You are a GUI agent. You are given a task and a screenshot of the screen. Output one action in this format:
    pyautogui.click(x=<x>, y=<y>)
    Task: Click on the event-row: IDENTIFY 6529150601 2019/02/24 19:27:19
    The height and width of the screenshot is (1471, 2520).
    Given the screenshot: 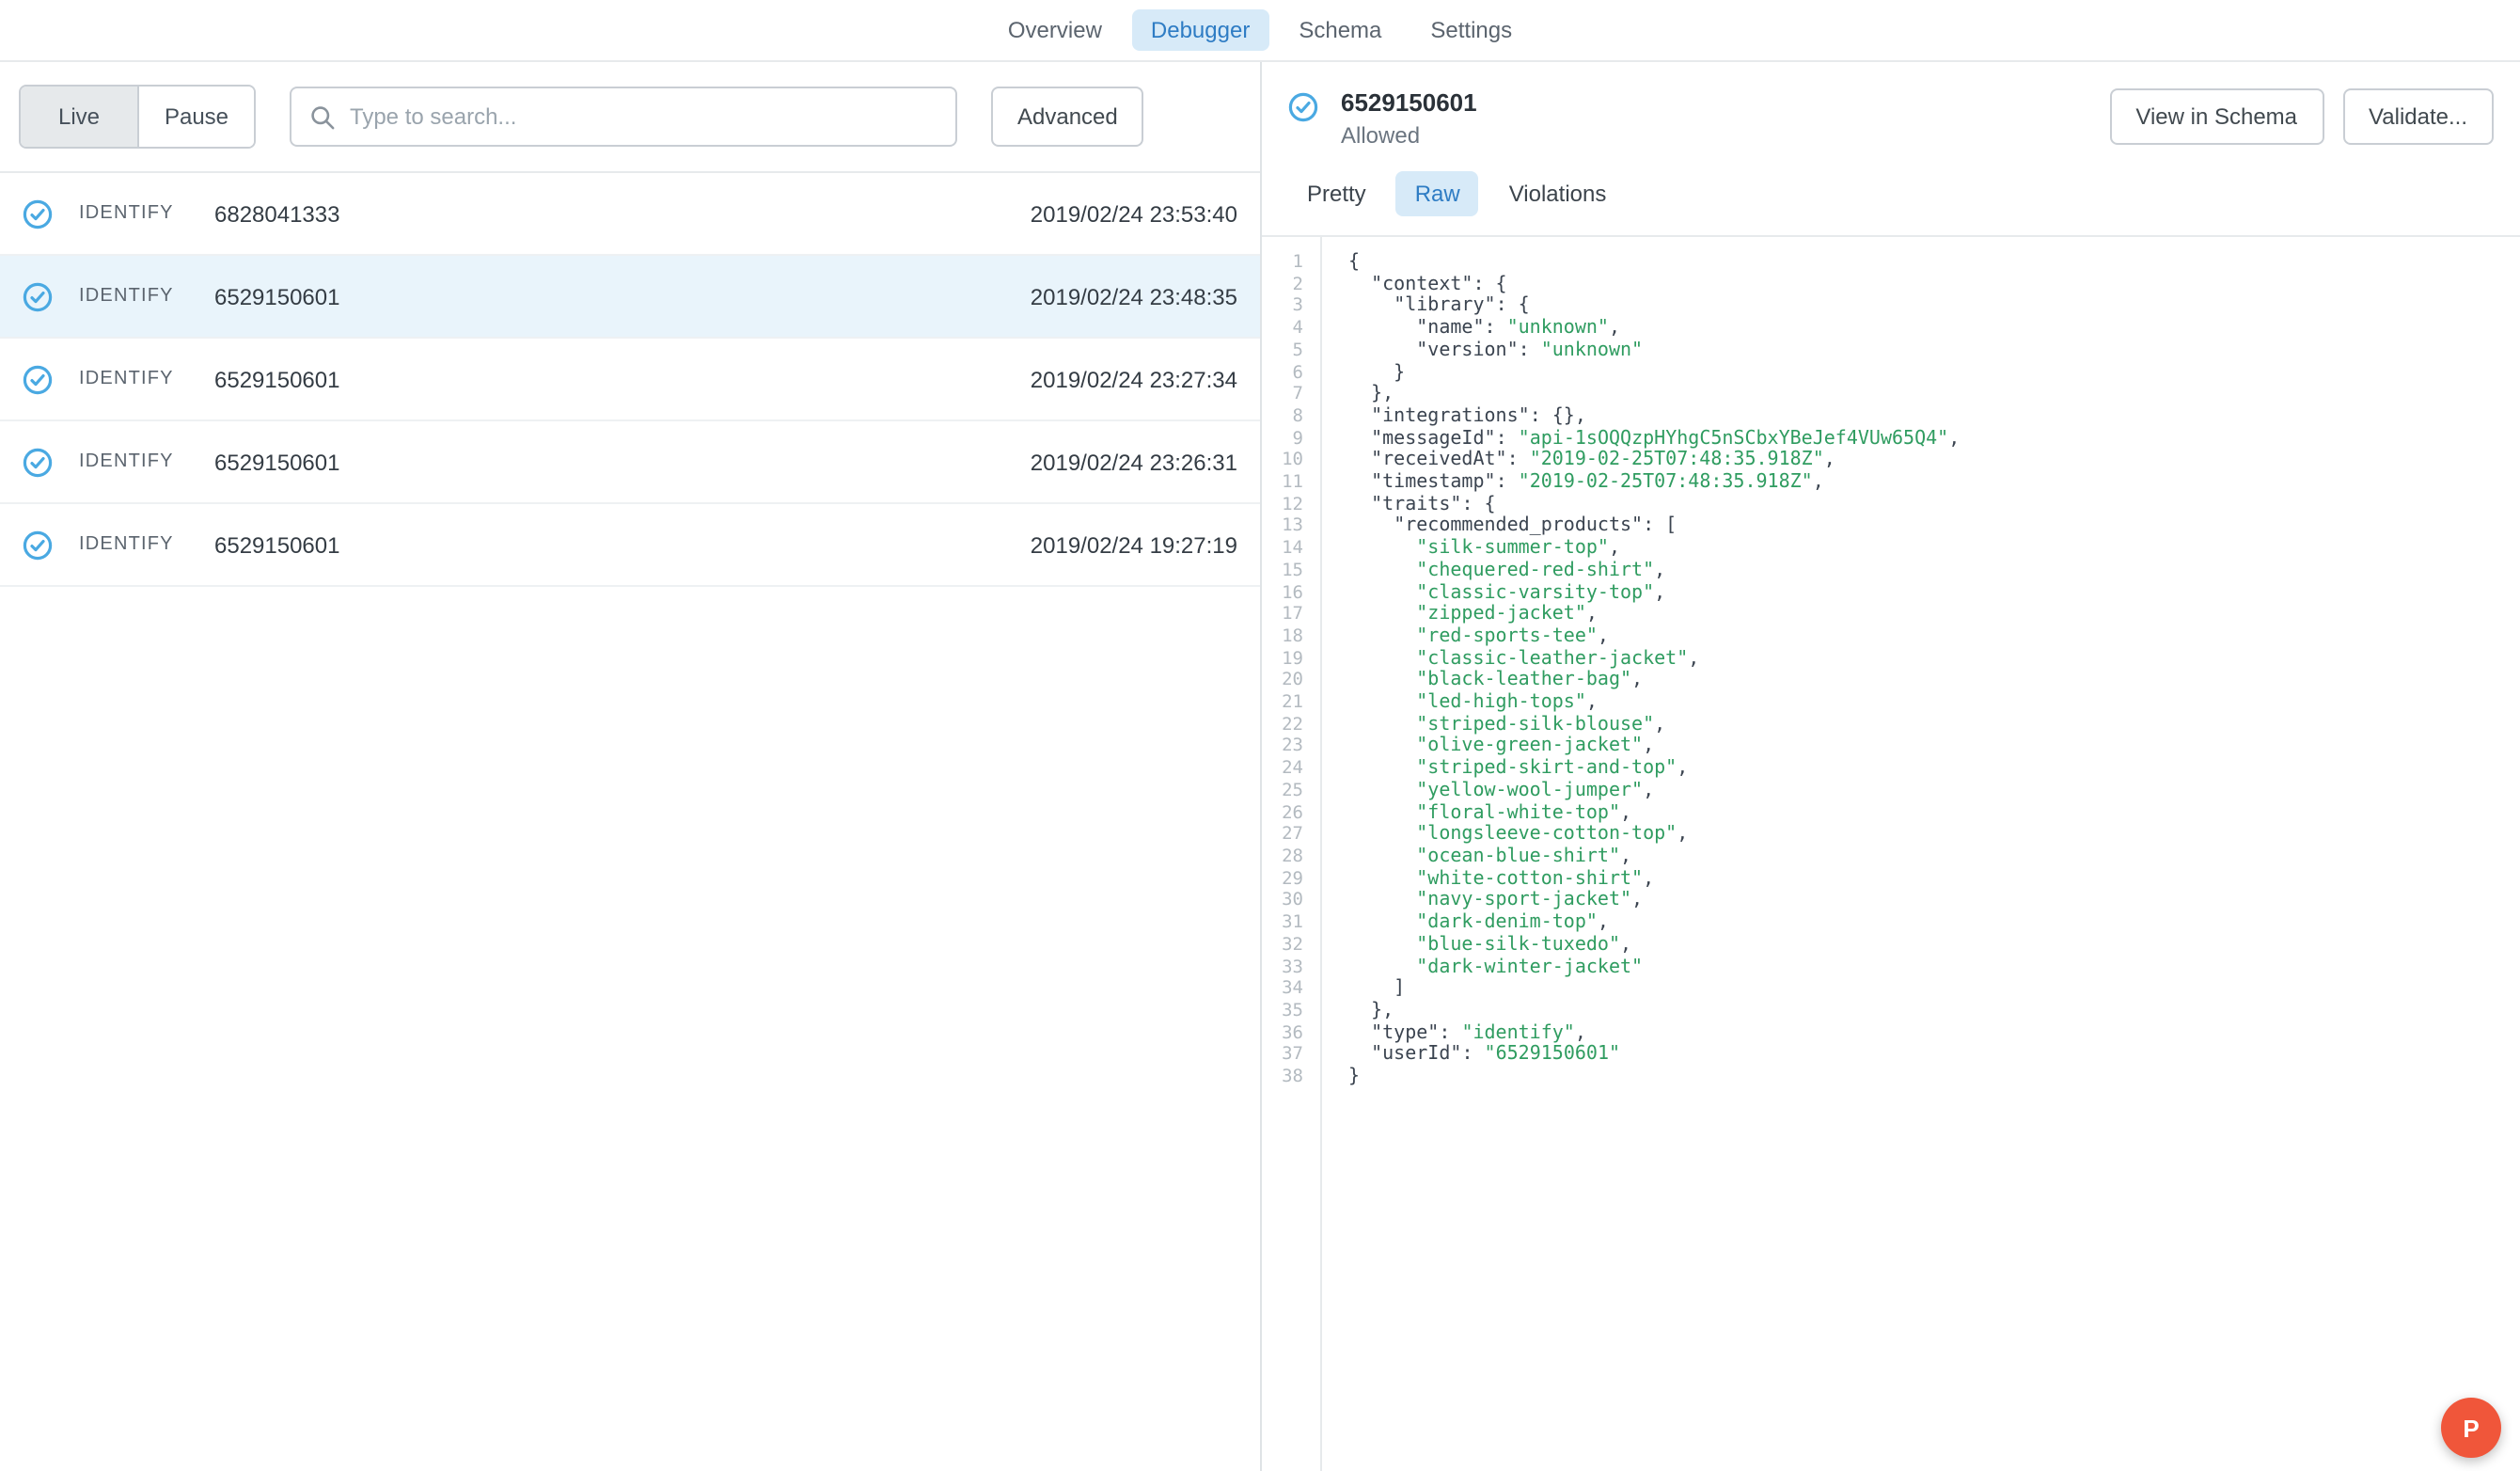 What is the action you would take?
    pyautogui.click(x=630, y=545)
    